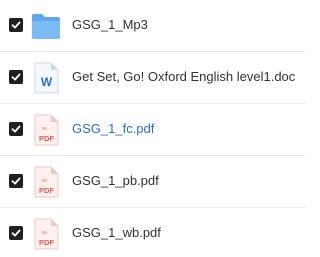 The height and width of the screenshot is (257, 320). Describe the element at coordinates (116, 233) in the screenshot. I see `file-name: GSG_1_wb.pdf` at that location.